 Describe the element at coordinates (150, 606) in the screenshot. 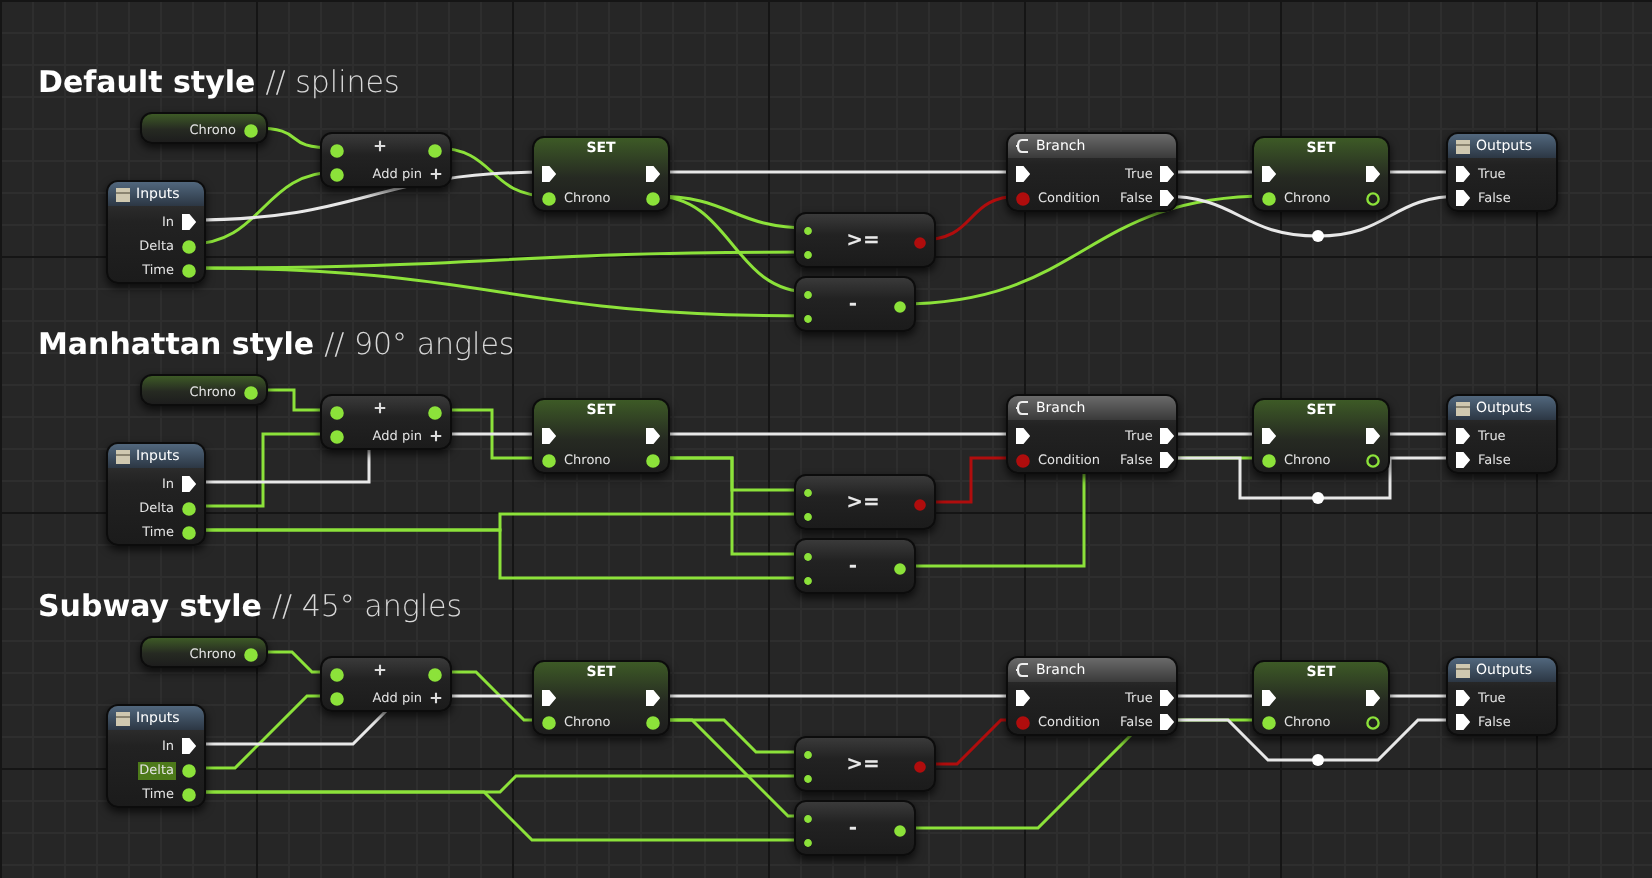

I see `section-title: Subway style` at that location.